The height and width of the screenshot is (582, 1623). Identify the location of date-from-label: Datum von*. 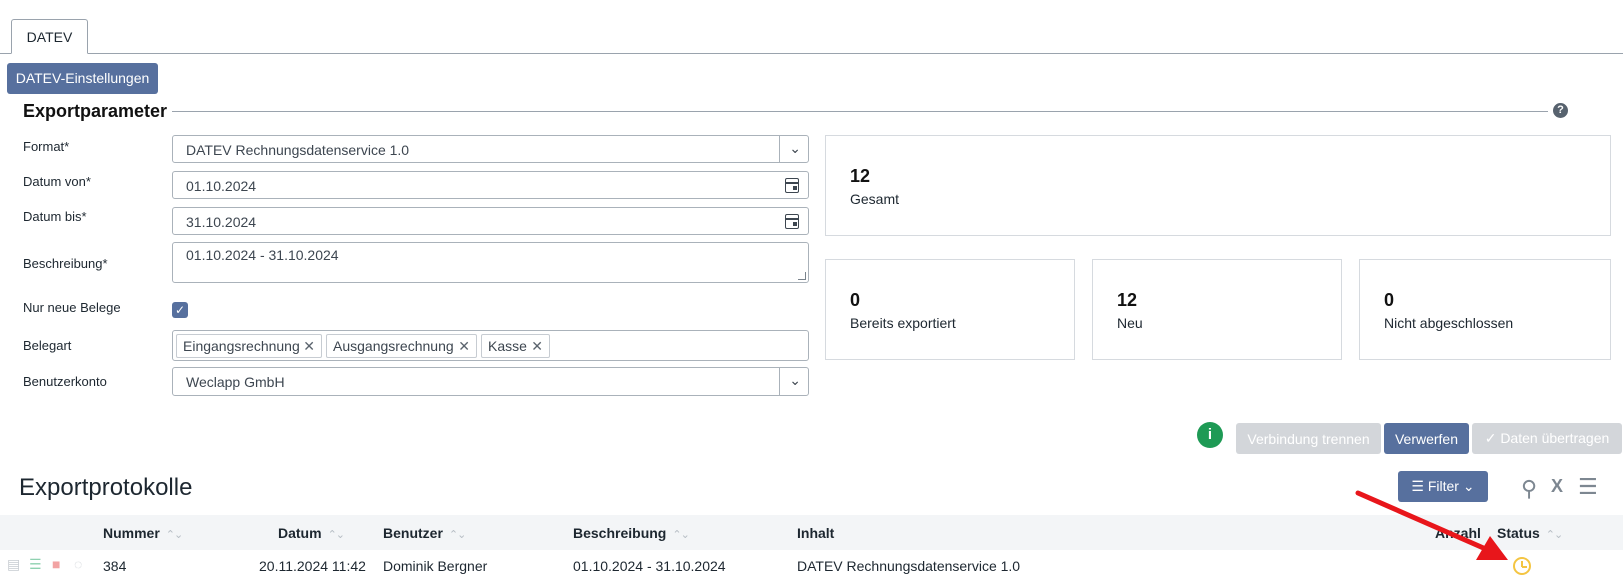
(57, 181).